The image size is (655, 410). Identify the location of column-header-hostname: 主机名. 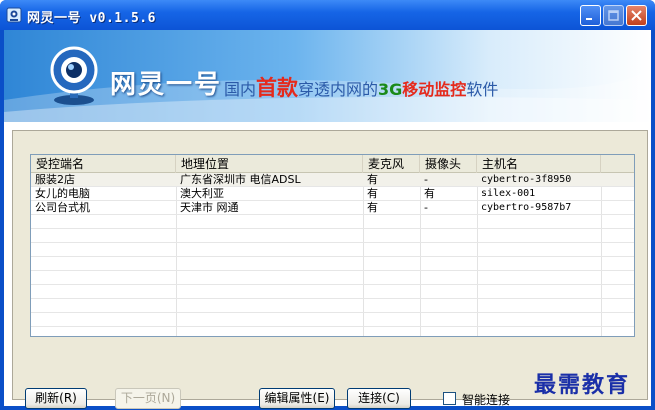
(539, 164).